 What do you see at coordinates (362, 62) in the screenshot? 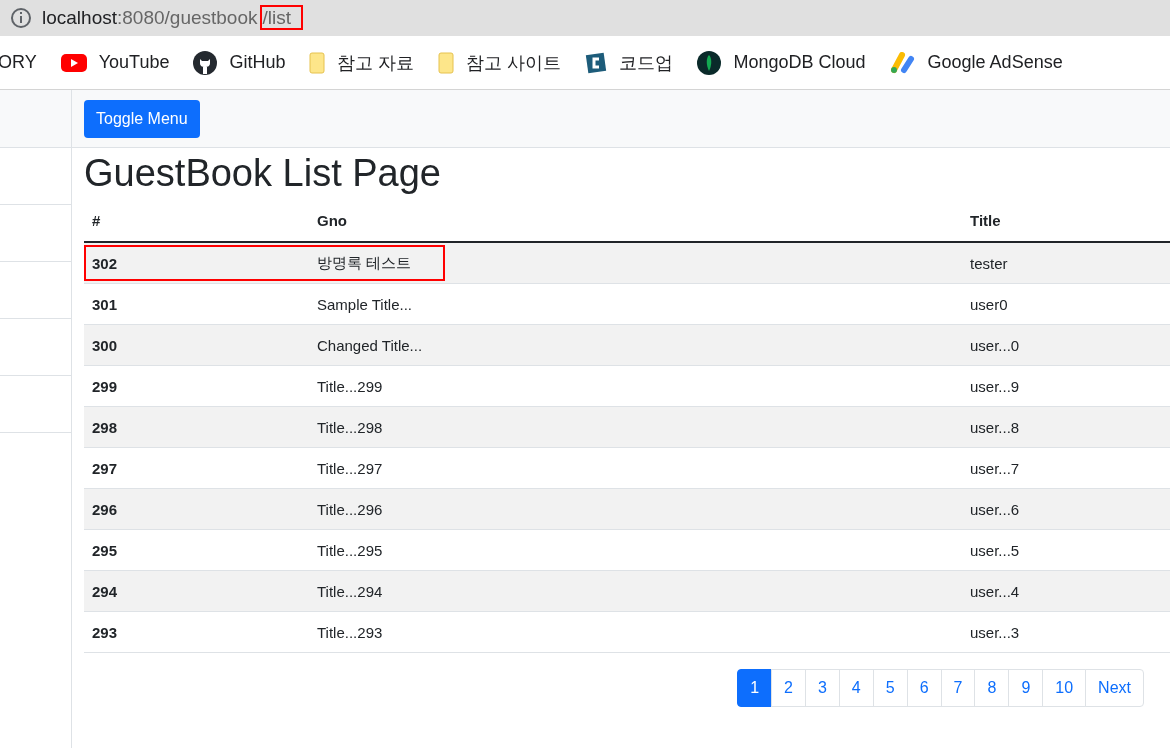
I see `bookmark: 참고 자료` at bounding box center [362, 62].